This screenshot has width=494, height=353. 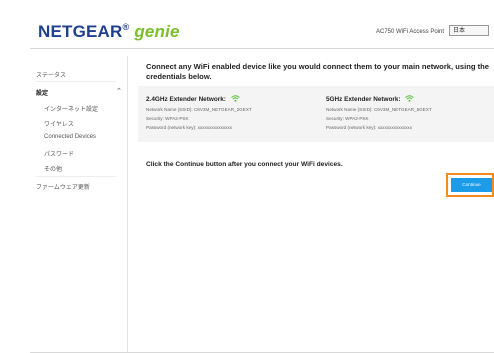 What do you see at coordinates (186, 99) in the screenshot?
I see `network-24ghz-title-text: 2.4GHz Extender Network:` at bounding box center [186, 99].